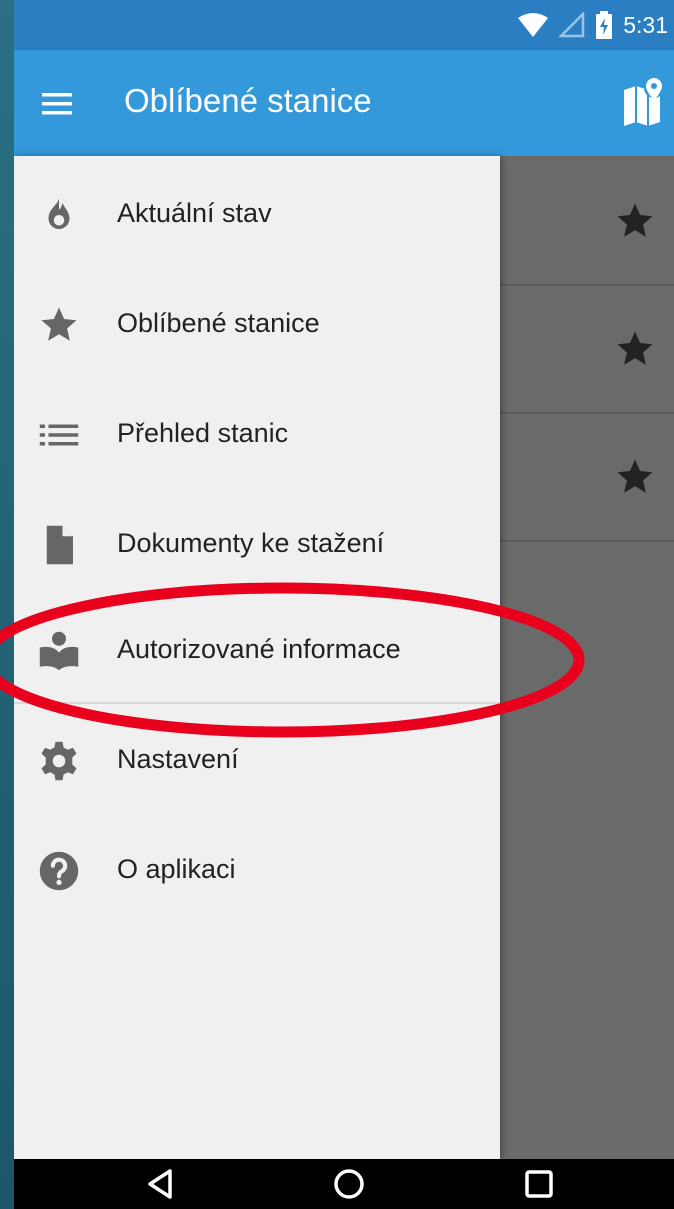 This screenshot has height=1209, width=674. Describe the element at coordinates (176, 869) in the screenshot. I see `drawer-item-label: O aplikaci` at that location.